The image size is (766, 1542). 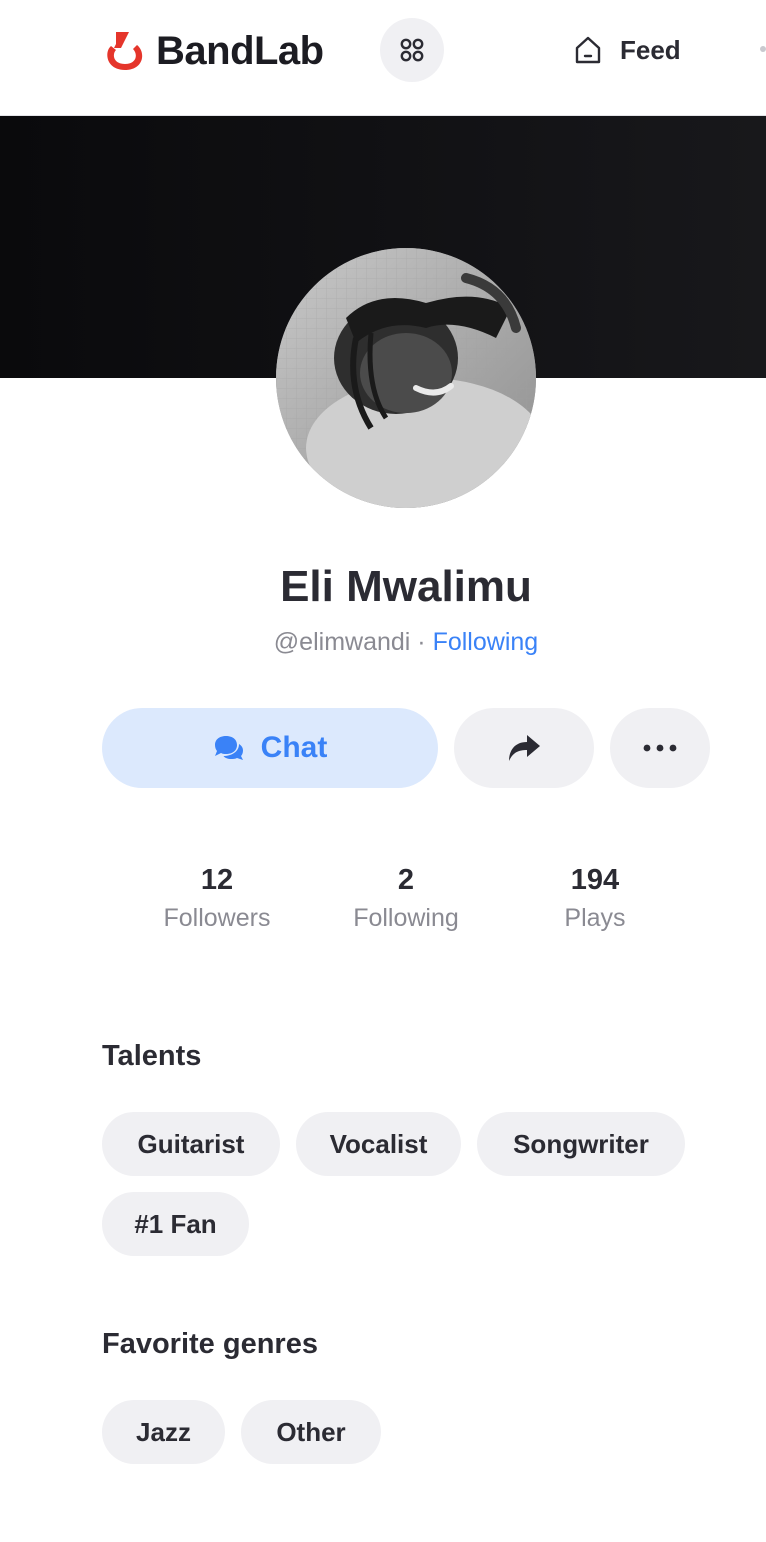 I want to click on profile-handle: @elimwandi, so click(x=342, y=642).